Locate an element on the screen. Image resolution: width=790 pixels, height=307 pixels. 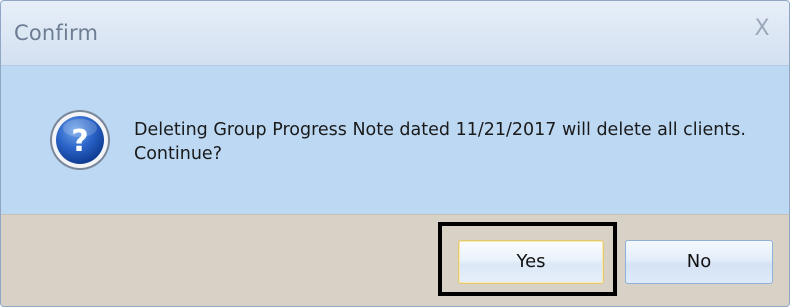
question-icon: ? is located at coordinates (80, 140).